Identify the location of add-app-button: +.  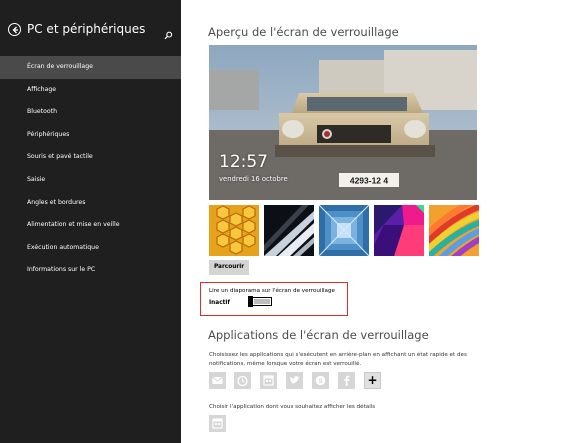
(372, 380).